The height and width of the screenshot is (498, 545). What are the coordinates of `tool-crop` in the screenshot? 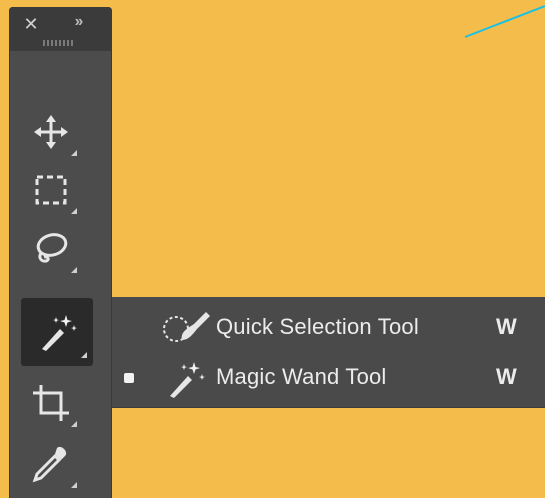 It's located at (51, 403).